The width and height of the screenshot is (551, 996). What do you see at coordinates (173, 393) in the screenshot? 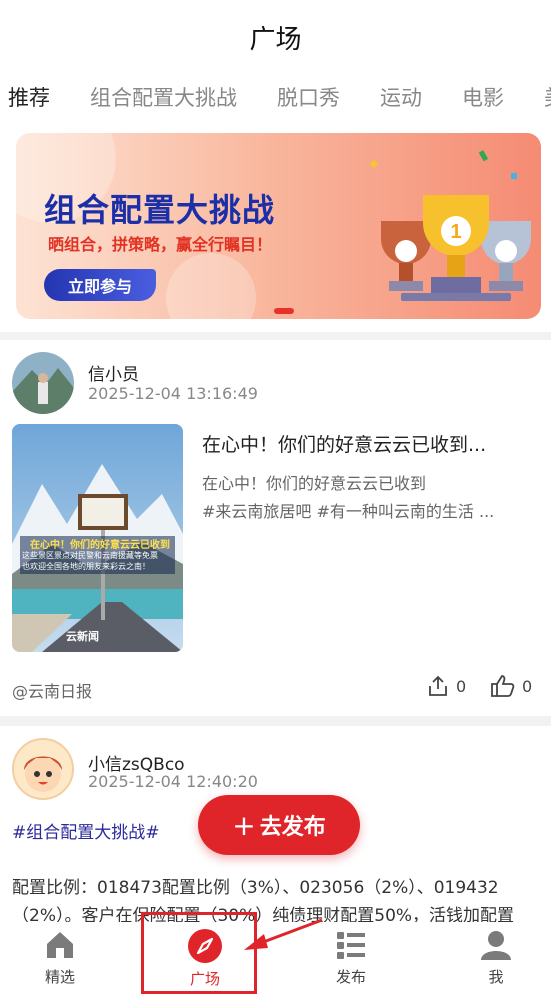
I see `post-time: 2025-12-04 13:16:49` at bounding box center [173, 393].